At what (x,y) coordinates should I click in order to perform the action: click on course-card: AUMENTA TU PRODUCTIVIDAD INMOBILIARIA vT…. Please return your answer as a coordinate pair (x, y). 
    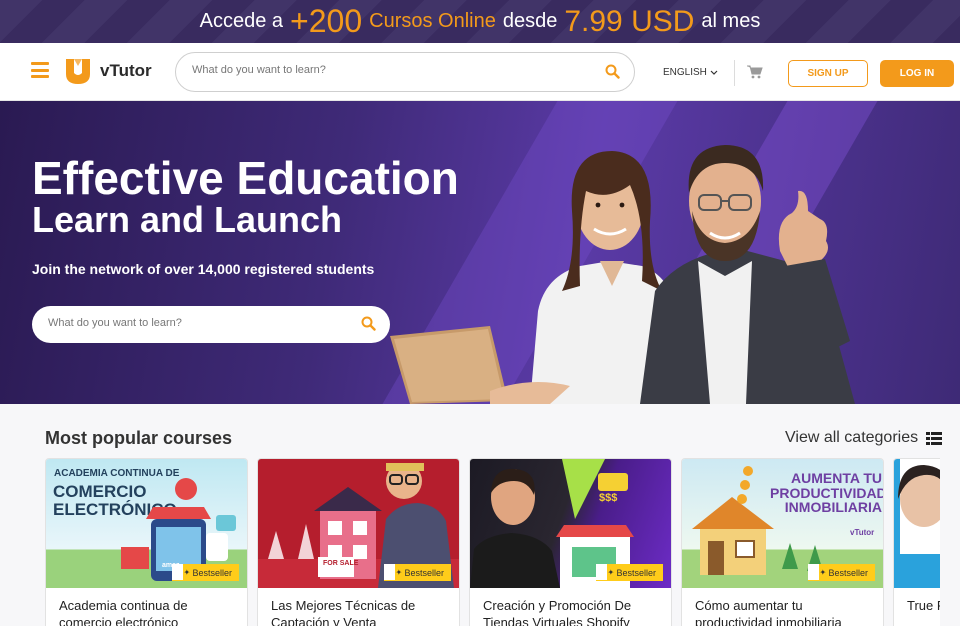
    Looking at the image, I should click on (782, 542).